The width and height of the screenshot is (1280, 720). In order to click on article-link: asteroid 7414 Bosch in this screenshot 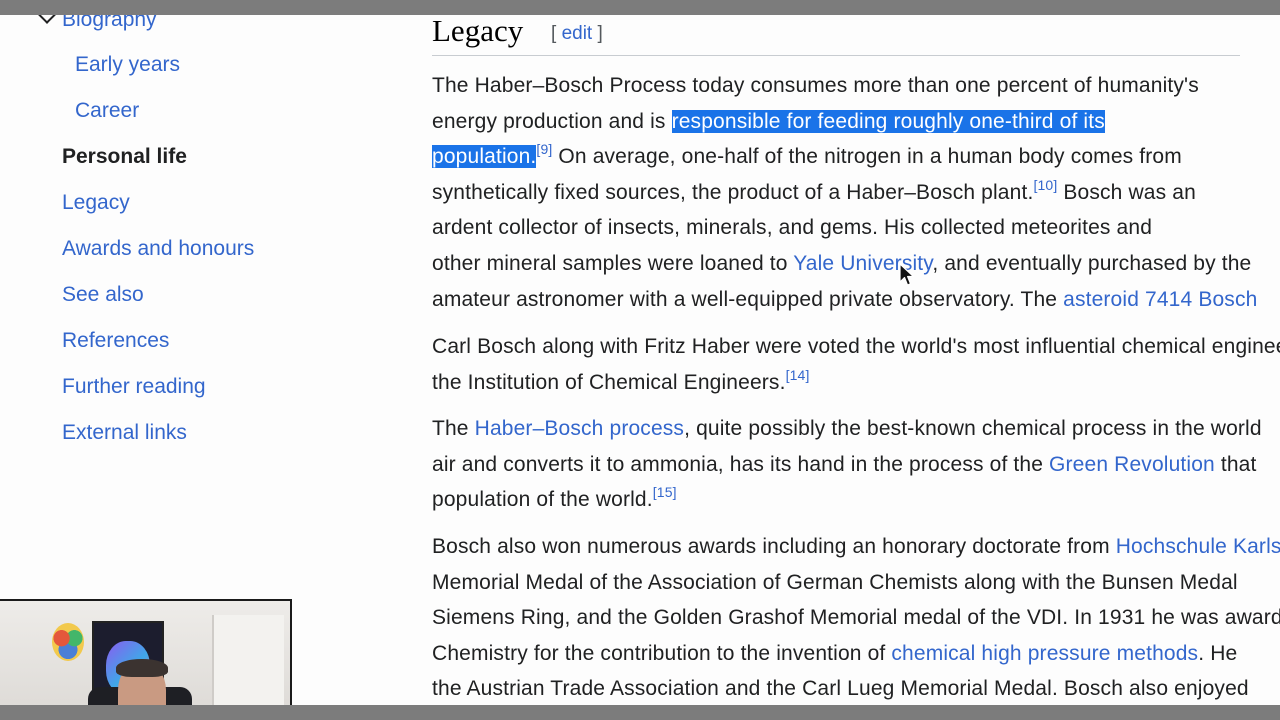, I will do `click(1160, 299)`.